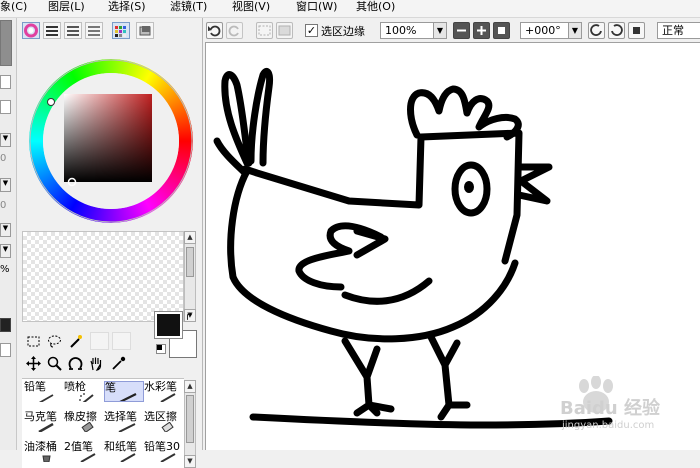 The width and height of the screenshot is (700, 468). Describe the element at coordinates (75, 363) in the screenshot. I see `rotate-icon` at that location.